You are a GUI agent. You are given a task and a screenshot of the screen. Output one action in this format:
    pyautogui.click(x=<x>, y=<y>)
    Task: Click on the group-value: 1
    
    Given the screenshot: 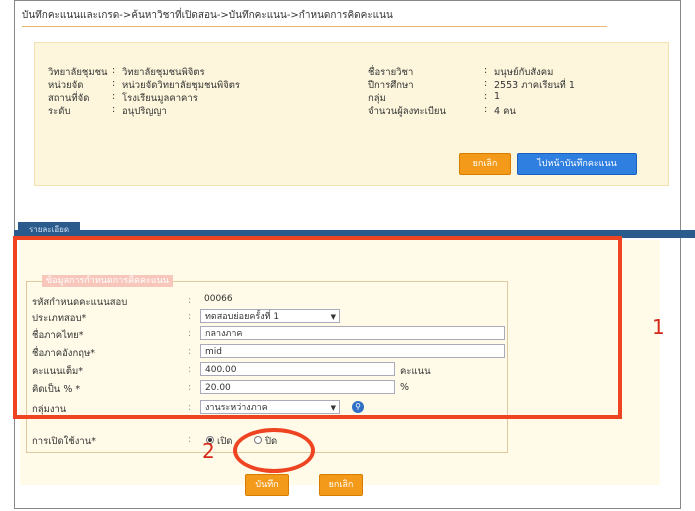 What is the action you would take?
    pyautogui.click(x=497, y=96)
    